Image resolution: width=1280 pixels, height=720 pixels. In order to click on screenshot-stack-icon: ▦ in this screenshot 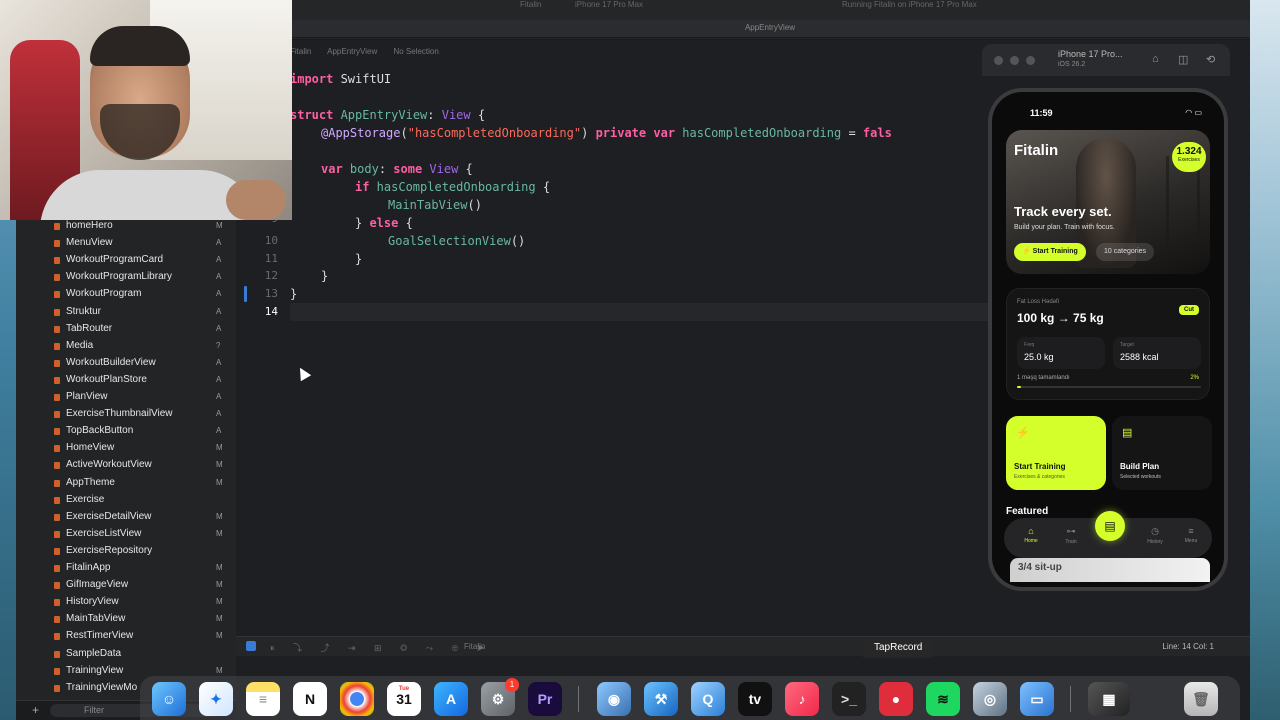, I will do `click(1109, 699)`.